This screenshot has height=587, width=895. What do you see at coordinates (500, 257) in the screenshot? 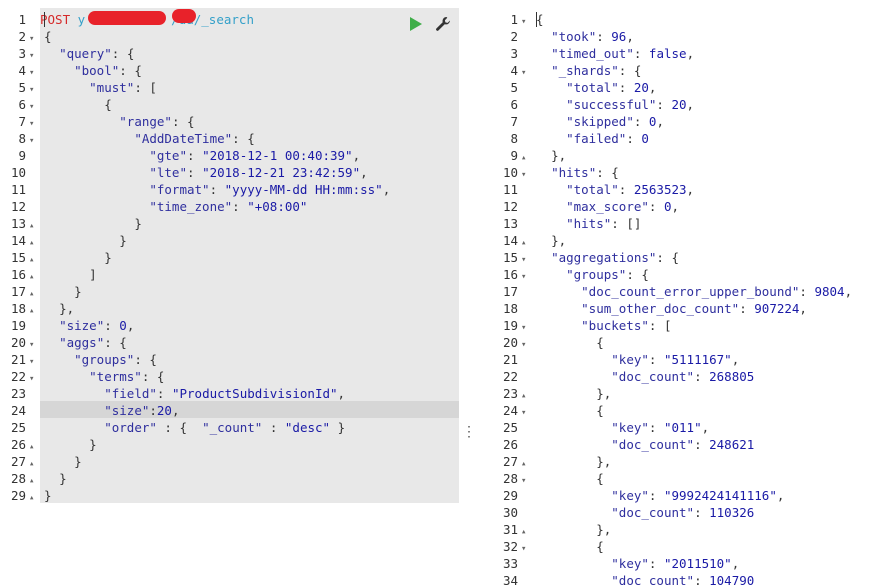
I see `line-number: 15 ▾` at bounding box center [500, 257].